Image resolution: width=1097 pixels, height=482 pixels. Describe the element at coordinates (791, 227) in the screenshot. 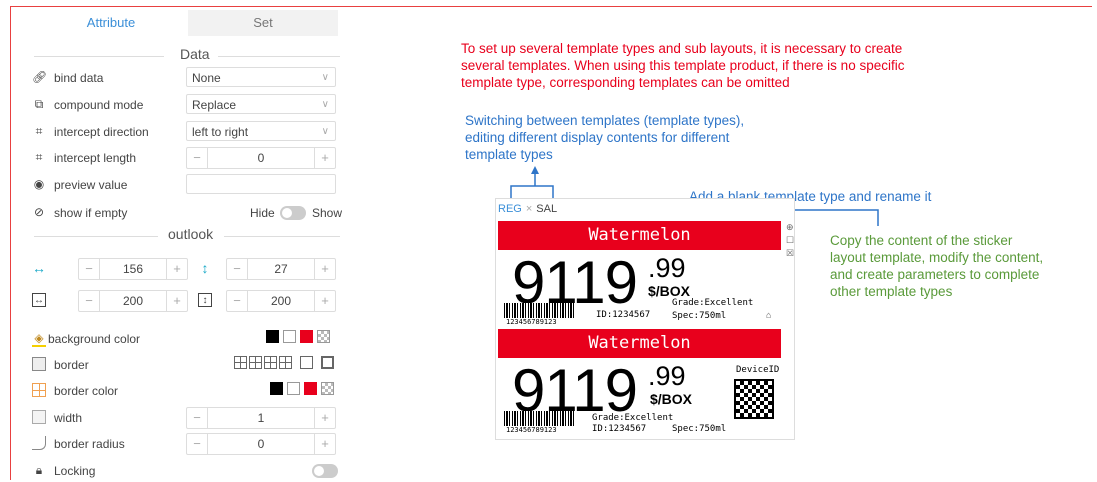

I see `add-icon: ⊕` at that location.